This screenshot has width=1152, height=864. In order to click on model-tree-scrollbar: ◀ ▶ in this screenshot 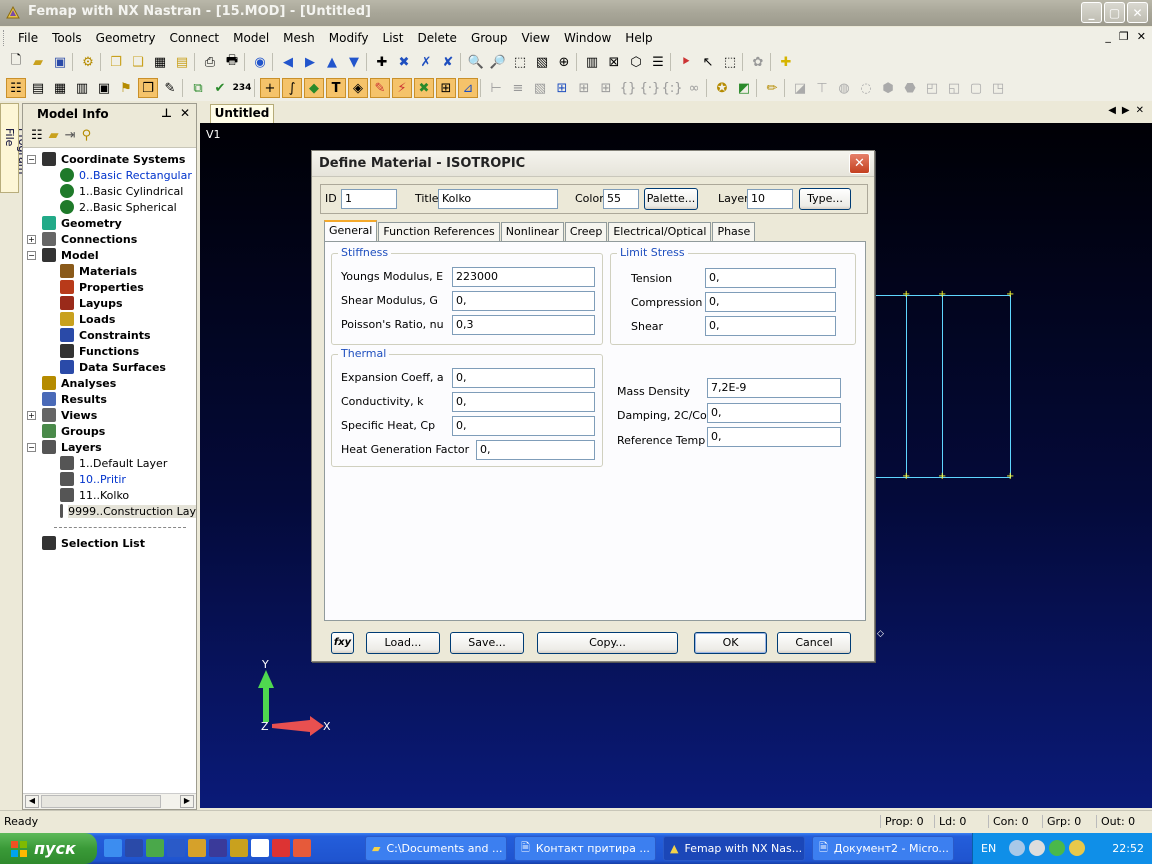, I will do `click(109, 801)`.